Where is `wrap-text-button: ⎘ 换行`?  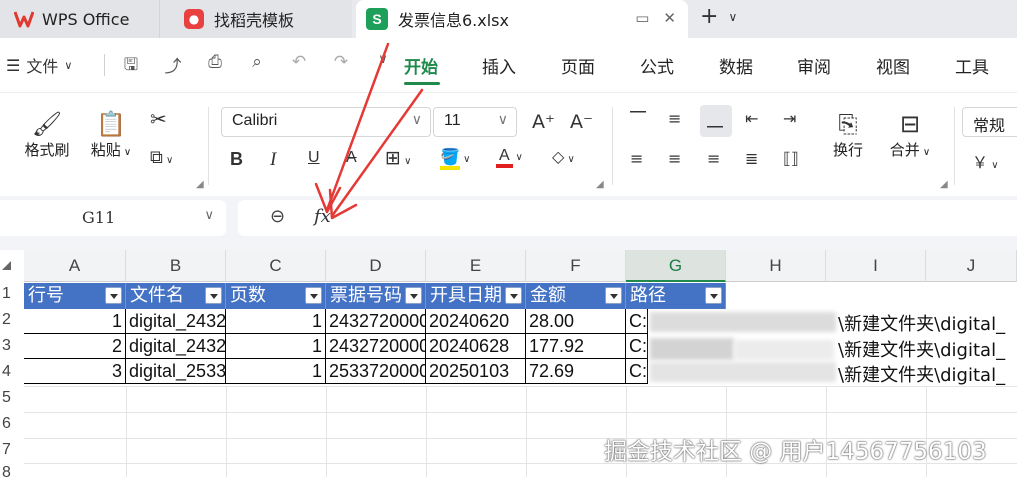 wrap-text-button: ⎘ 换行 is located at coordinates (848, 134).